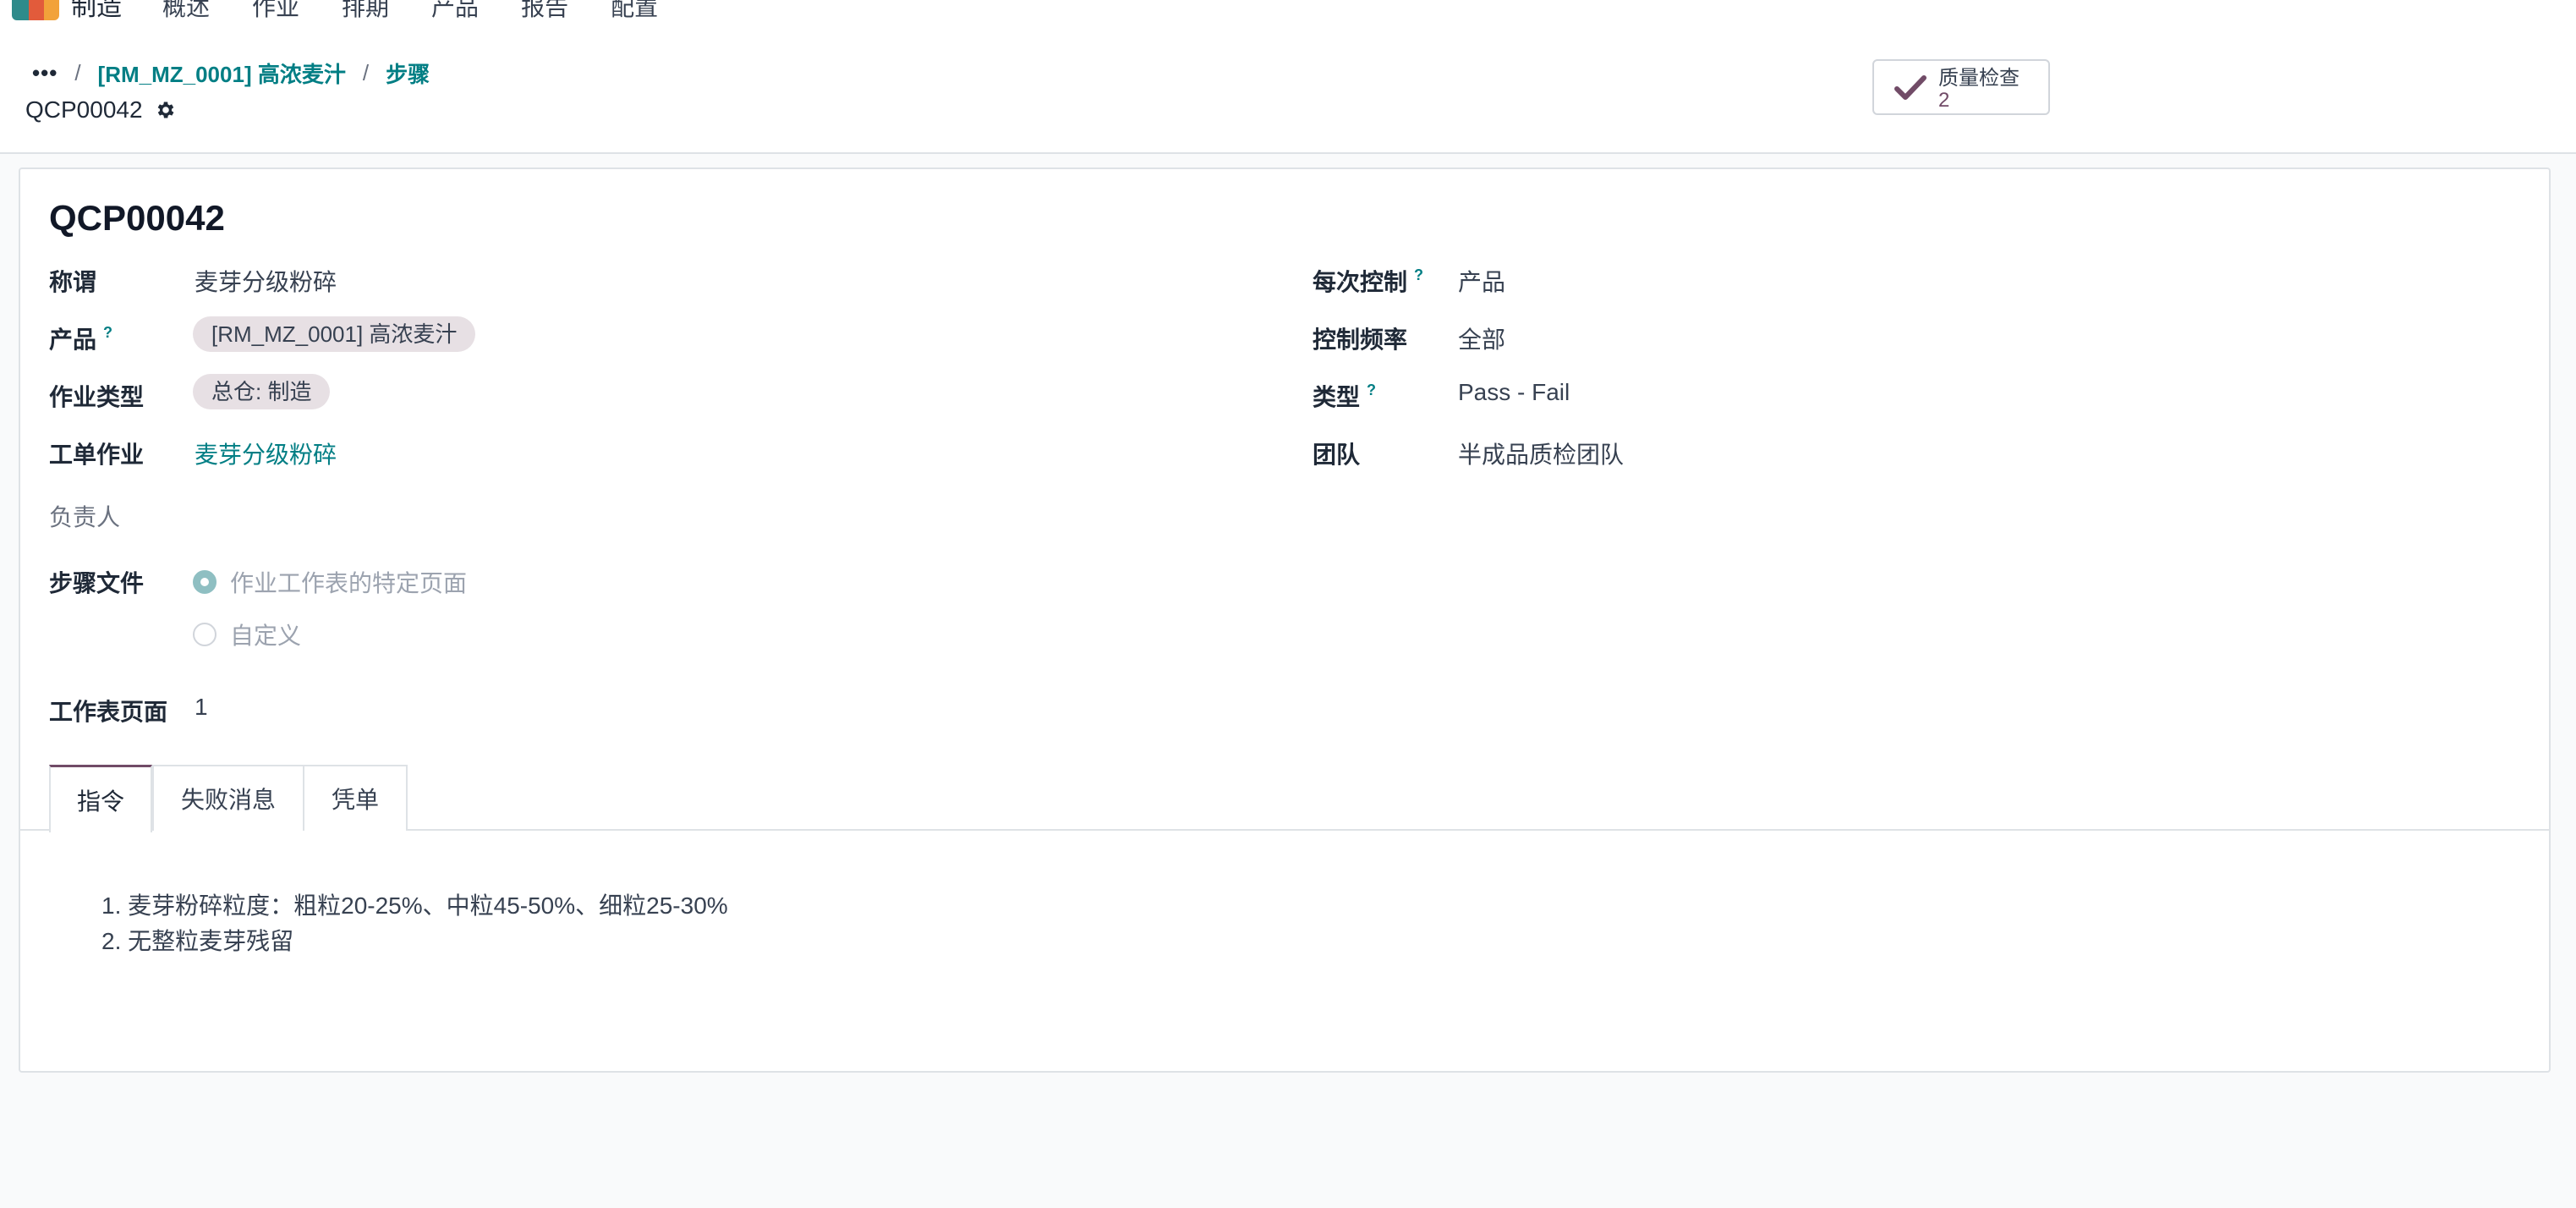  I want to click on breadcrumb-more-button: •••, so click(45, 73).